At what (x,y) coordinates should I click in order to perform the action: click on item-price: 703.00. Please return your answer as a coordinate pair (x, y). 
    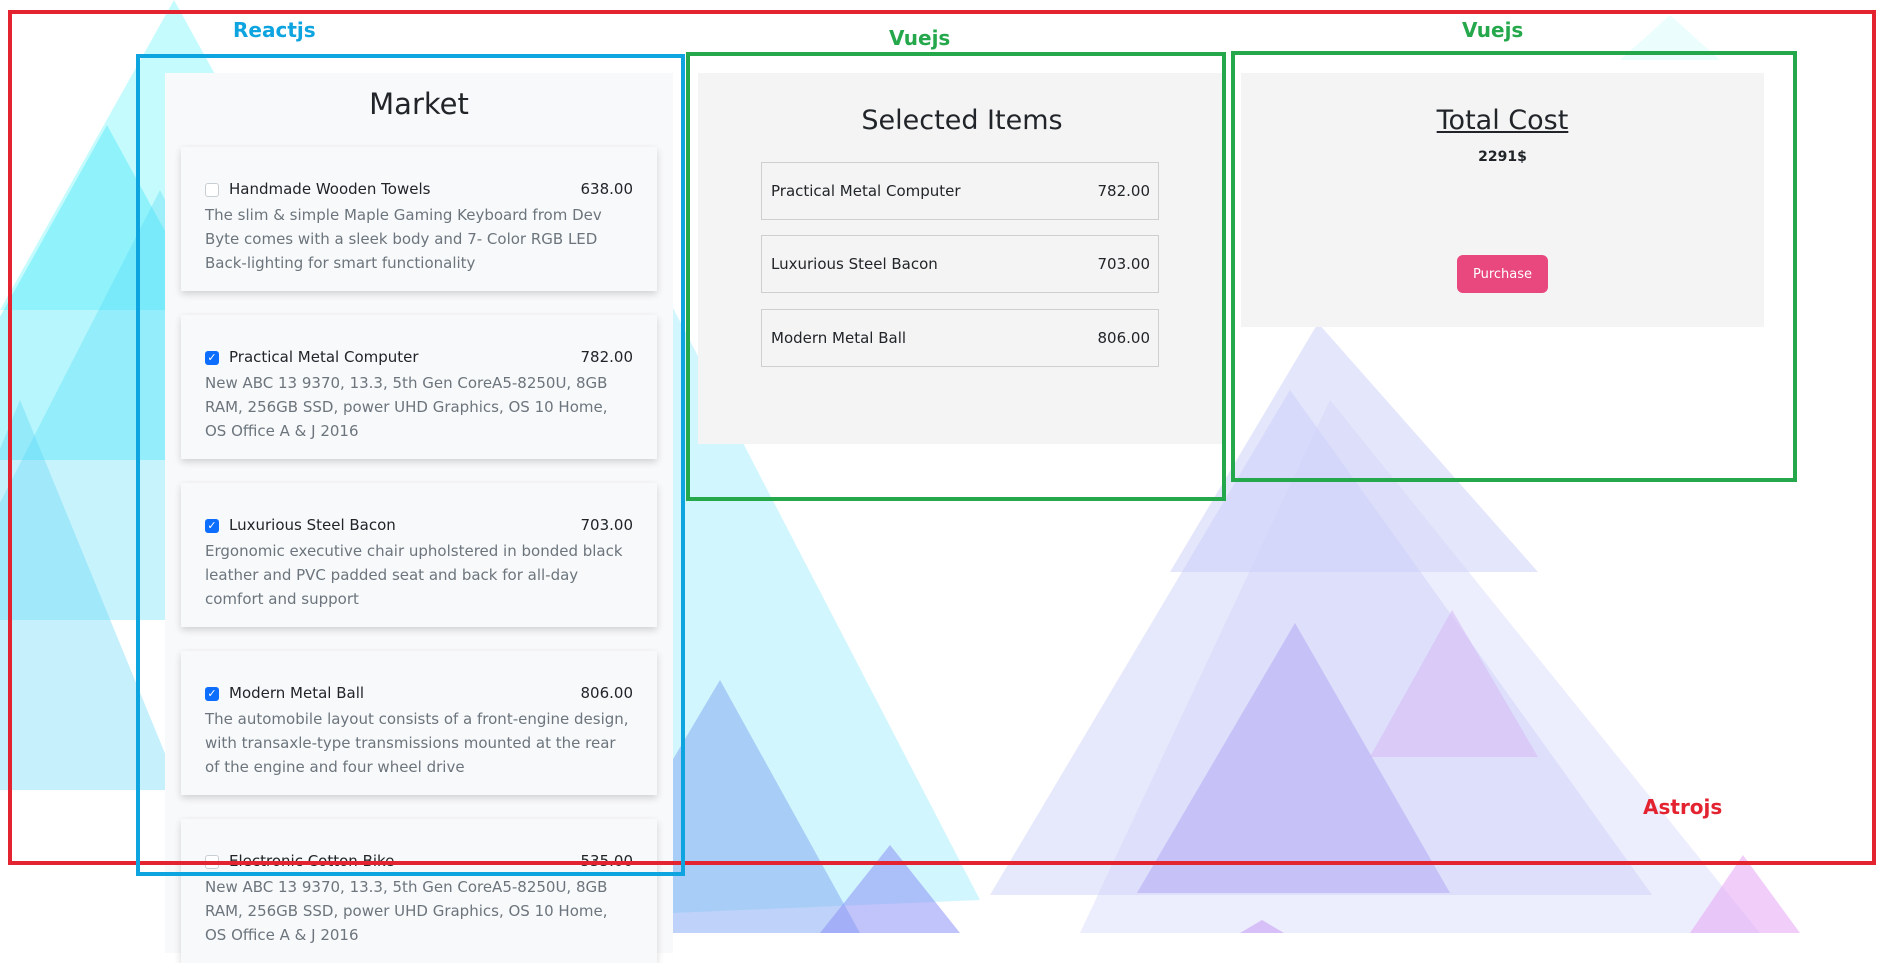
    Looking at the image, I should click on (607, 525).